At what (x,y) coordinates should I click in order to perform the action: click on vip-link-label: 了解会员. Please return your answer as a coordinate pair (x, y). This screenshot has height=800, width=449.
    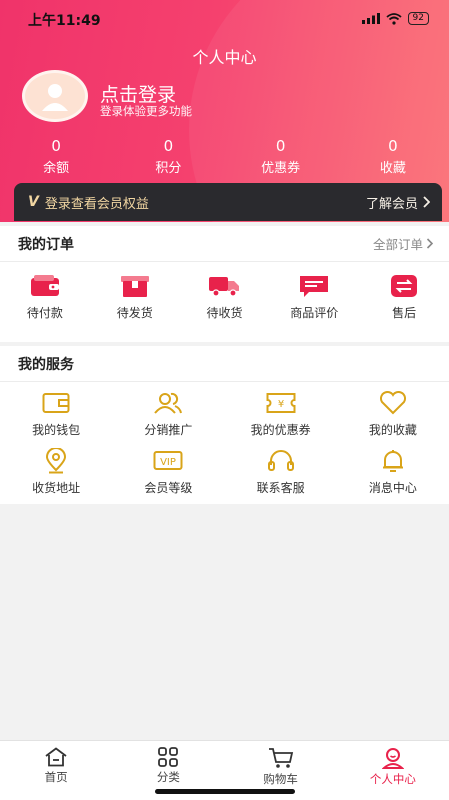
    Looking at the image, I should click on (391, 204).